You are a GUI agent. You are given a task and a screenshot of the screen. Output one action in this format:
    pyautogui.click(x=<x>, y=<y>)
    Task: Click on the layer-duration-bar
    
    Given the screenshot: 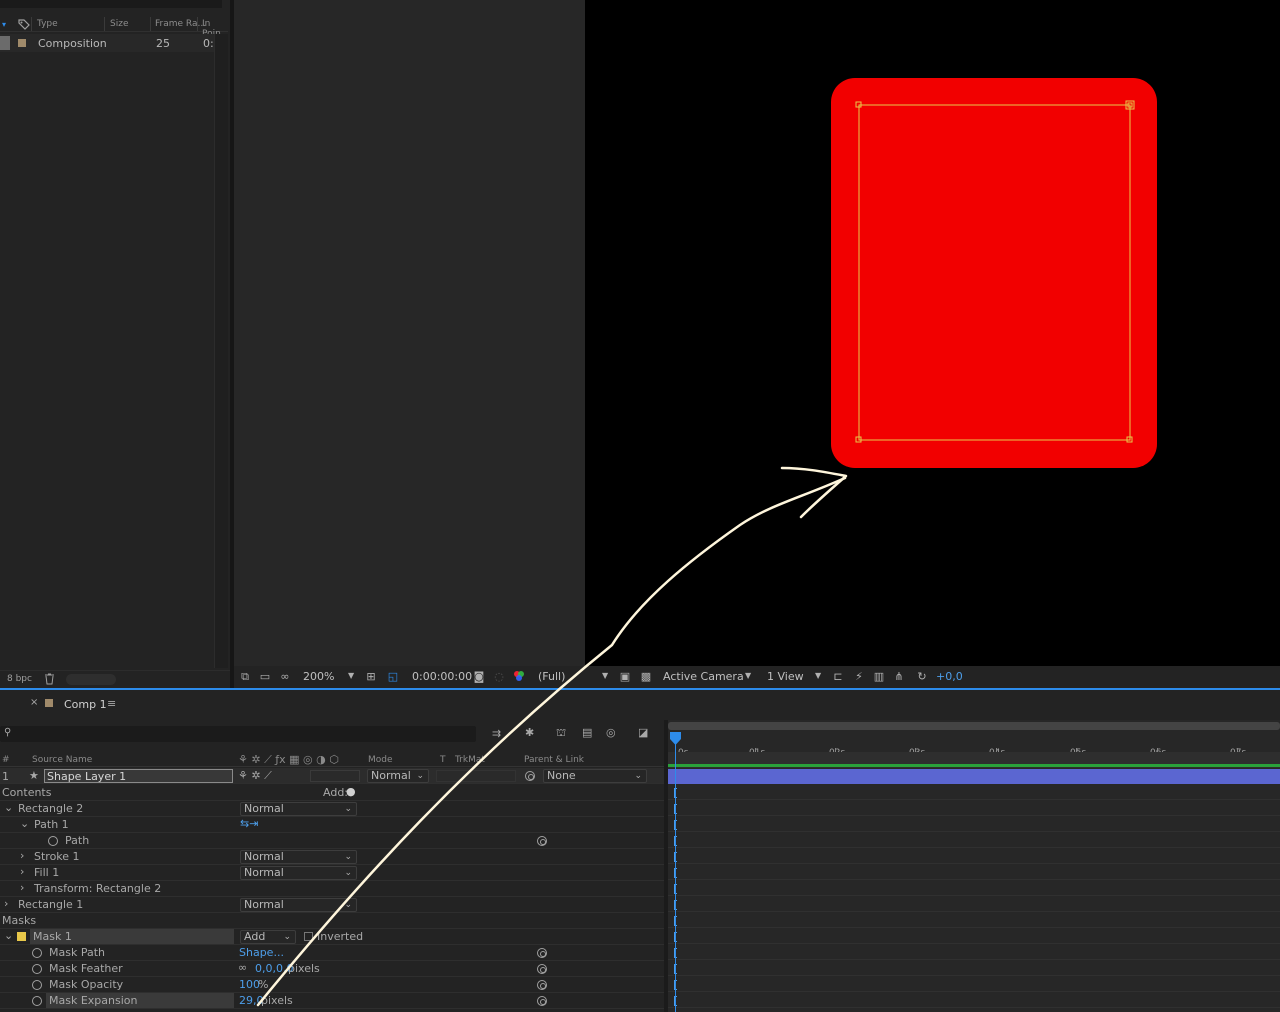 What is the action you would take?
    pyautogui.click(x=974, y=776)
    